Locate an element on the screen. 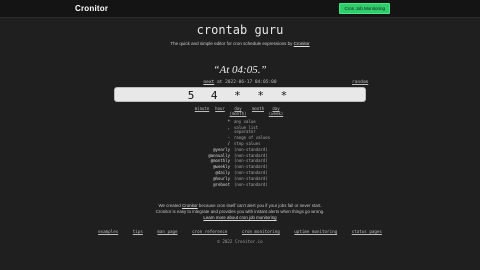 The width and height of the screenshot is (480, 270). ref-description: (non-standard) is located at coordinates (251, 185).